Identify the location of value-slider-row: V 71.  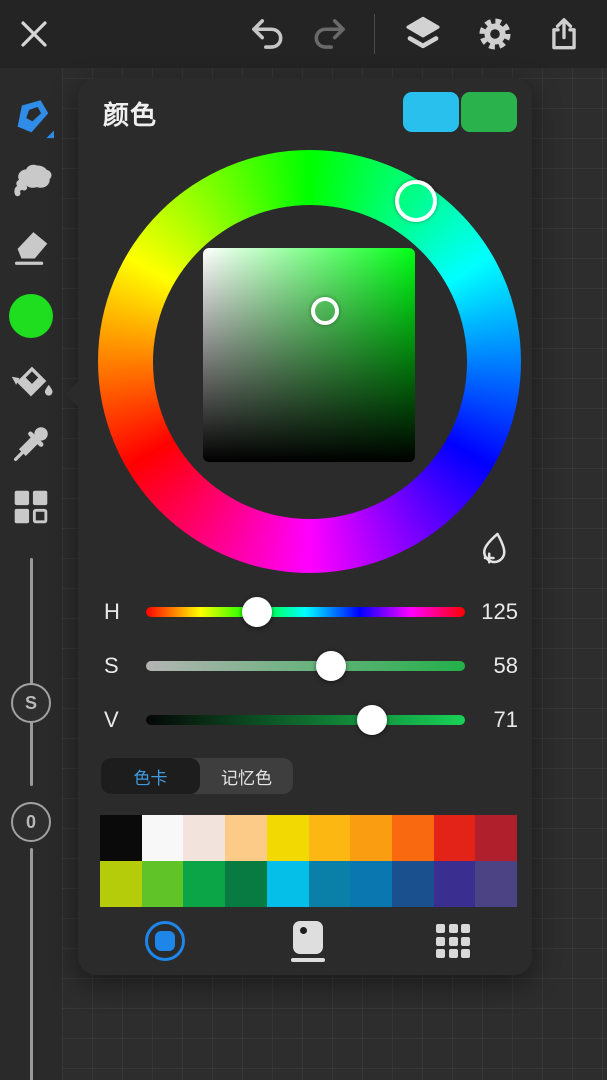
(305, 720).